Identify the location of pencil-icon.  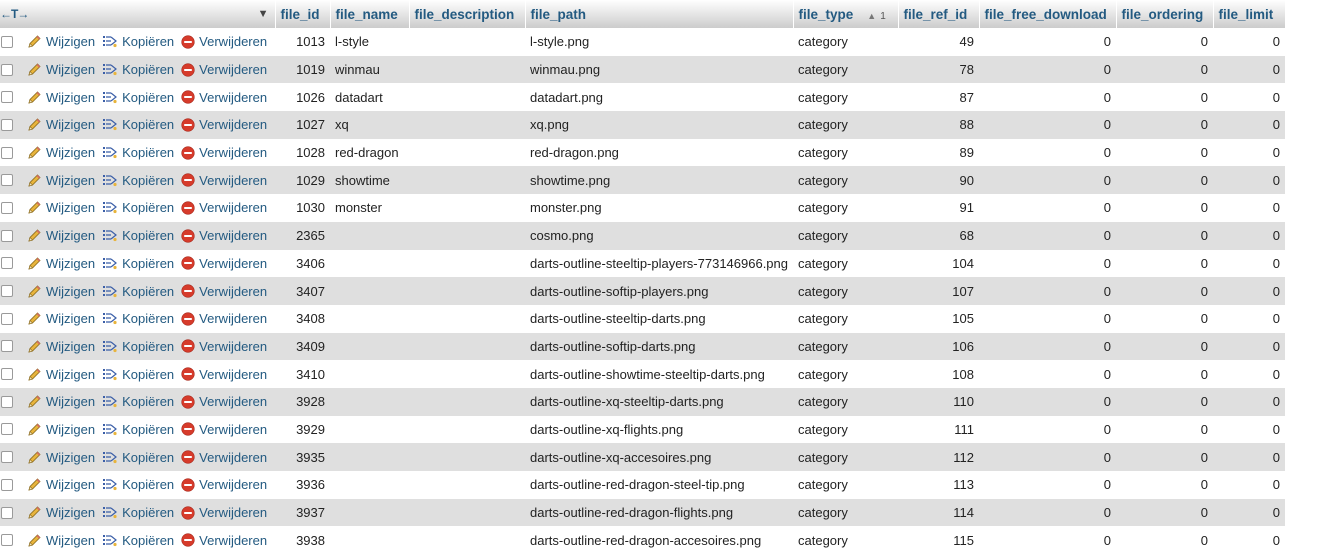
(34, 429).